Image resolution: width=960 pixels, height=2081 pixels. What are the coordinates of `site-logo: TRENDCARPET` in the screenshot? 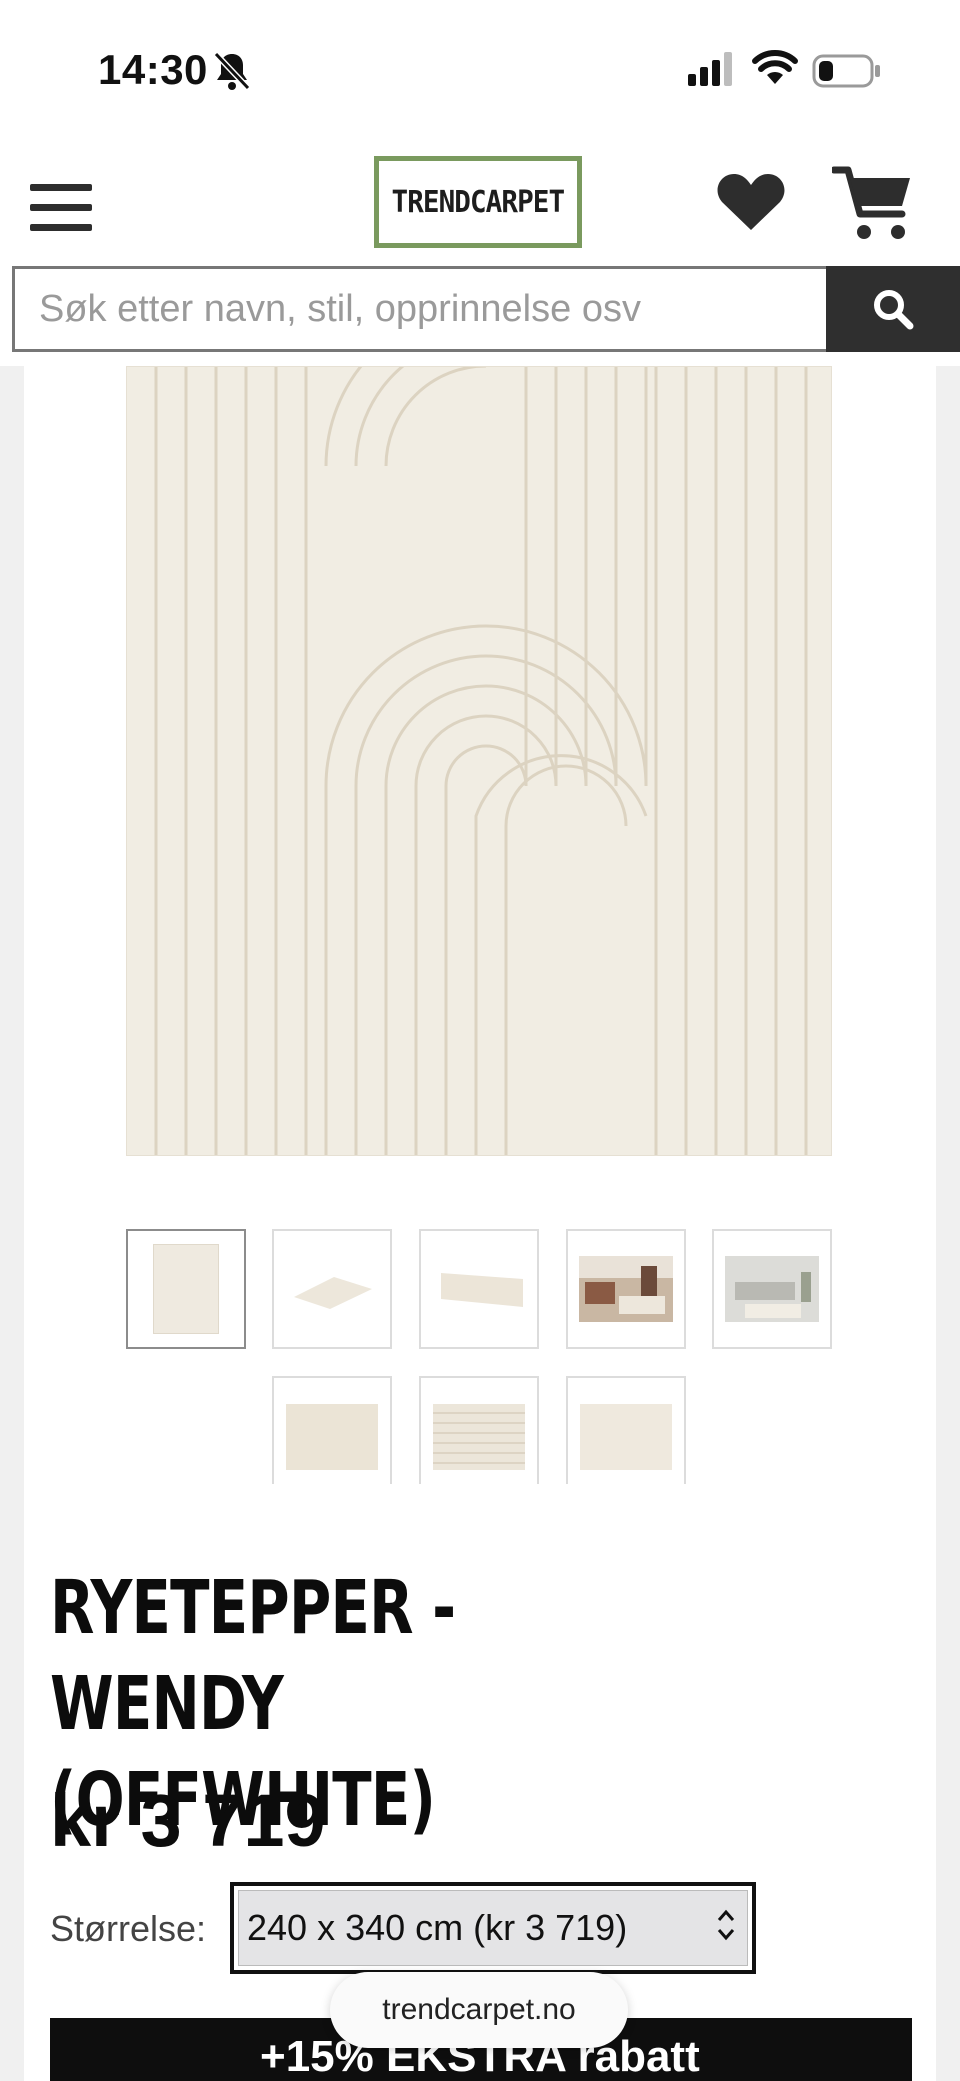 It's located at (478, 202).